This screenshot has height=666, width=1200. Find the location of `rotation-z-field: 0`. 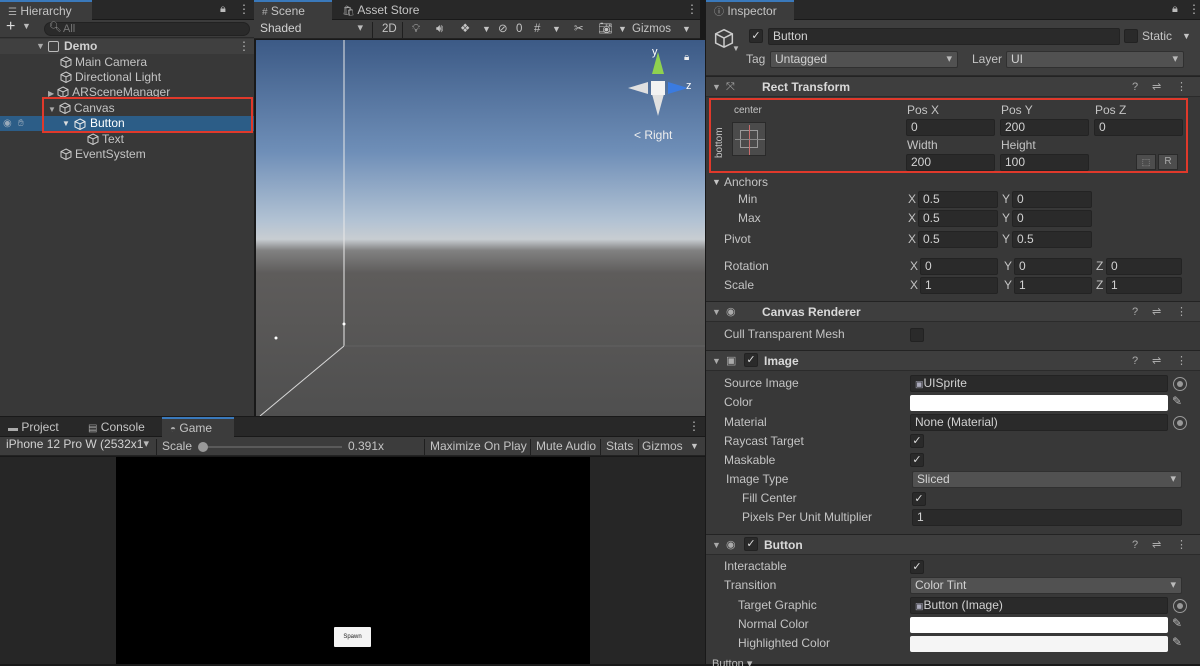

rotation-z-field: 0 is located at coordinates (1144, 266).